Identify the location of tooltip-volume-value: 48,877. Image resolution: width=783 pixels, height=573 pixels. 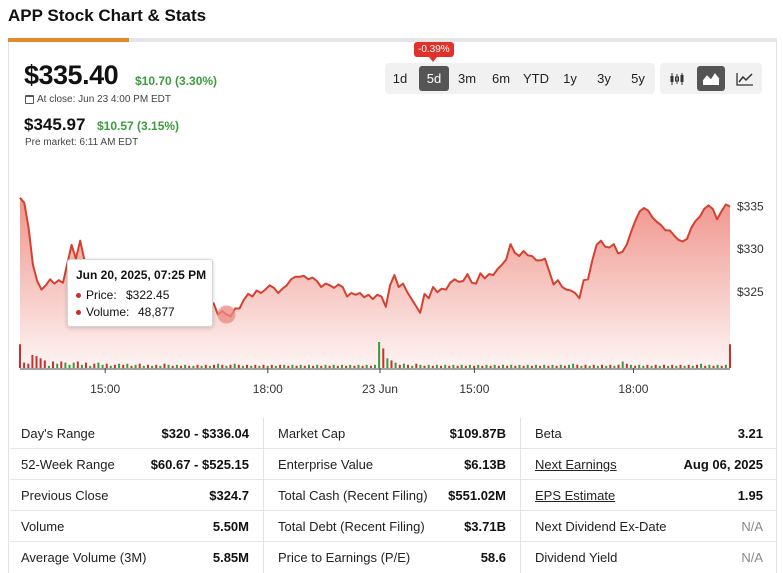
(156, 312).